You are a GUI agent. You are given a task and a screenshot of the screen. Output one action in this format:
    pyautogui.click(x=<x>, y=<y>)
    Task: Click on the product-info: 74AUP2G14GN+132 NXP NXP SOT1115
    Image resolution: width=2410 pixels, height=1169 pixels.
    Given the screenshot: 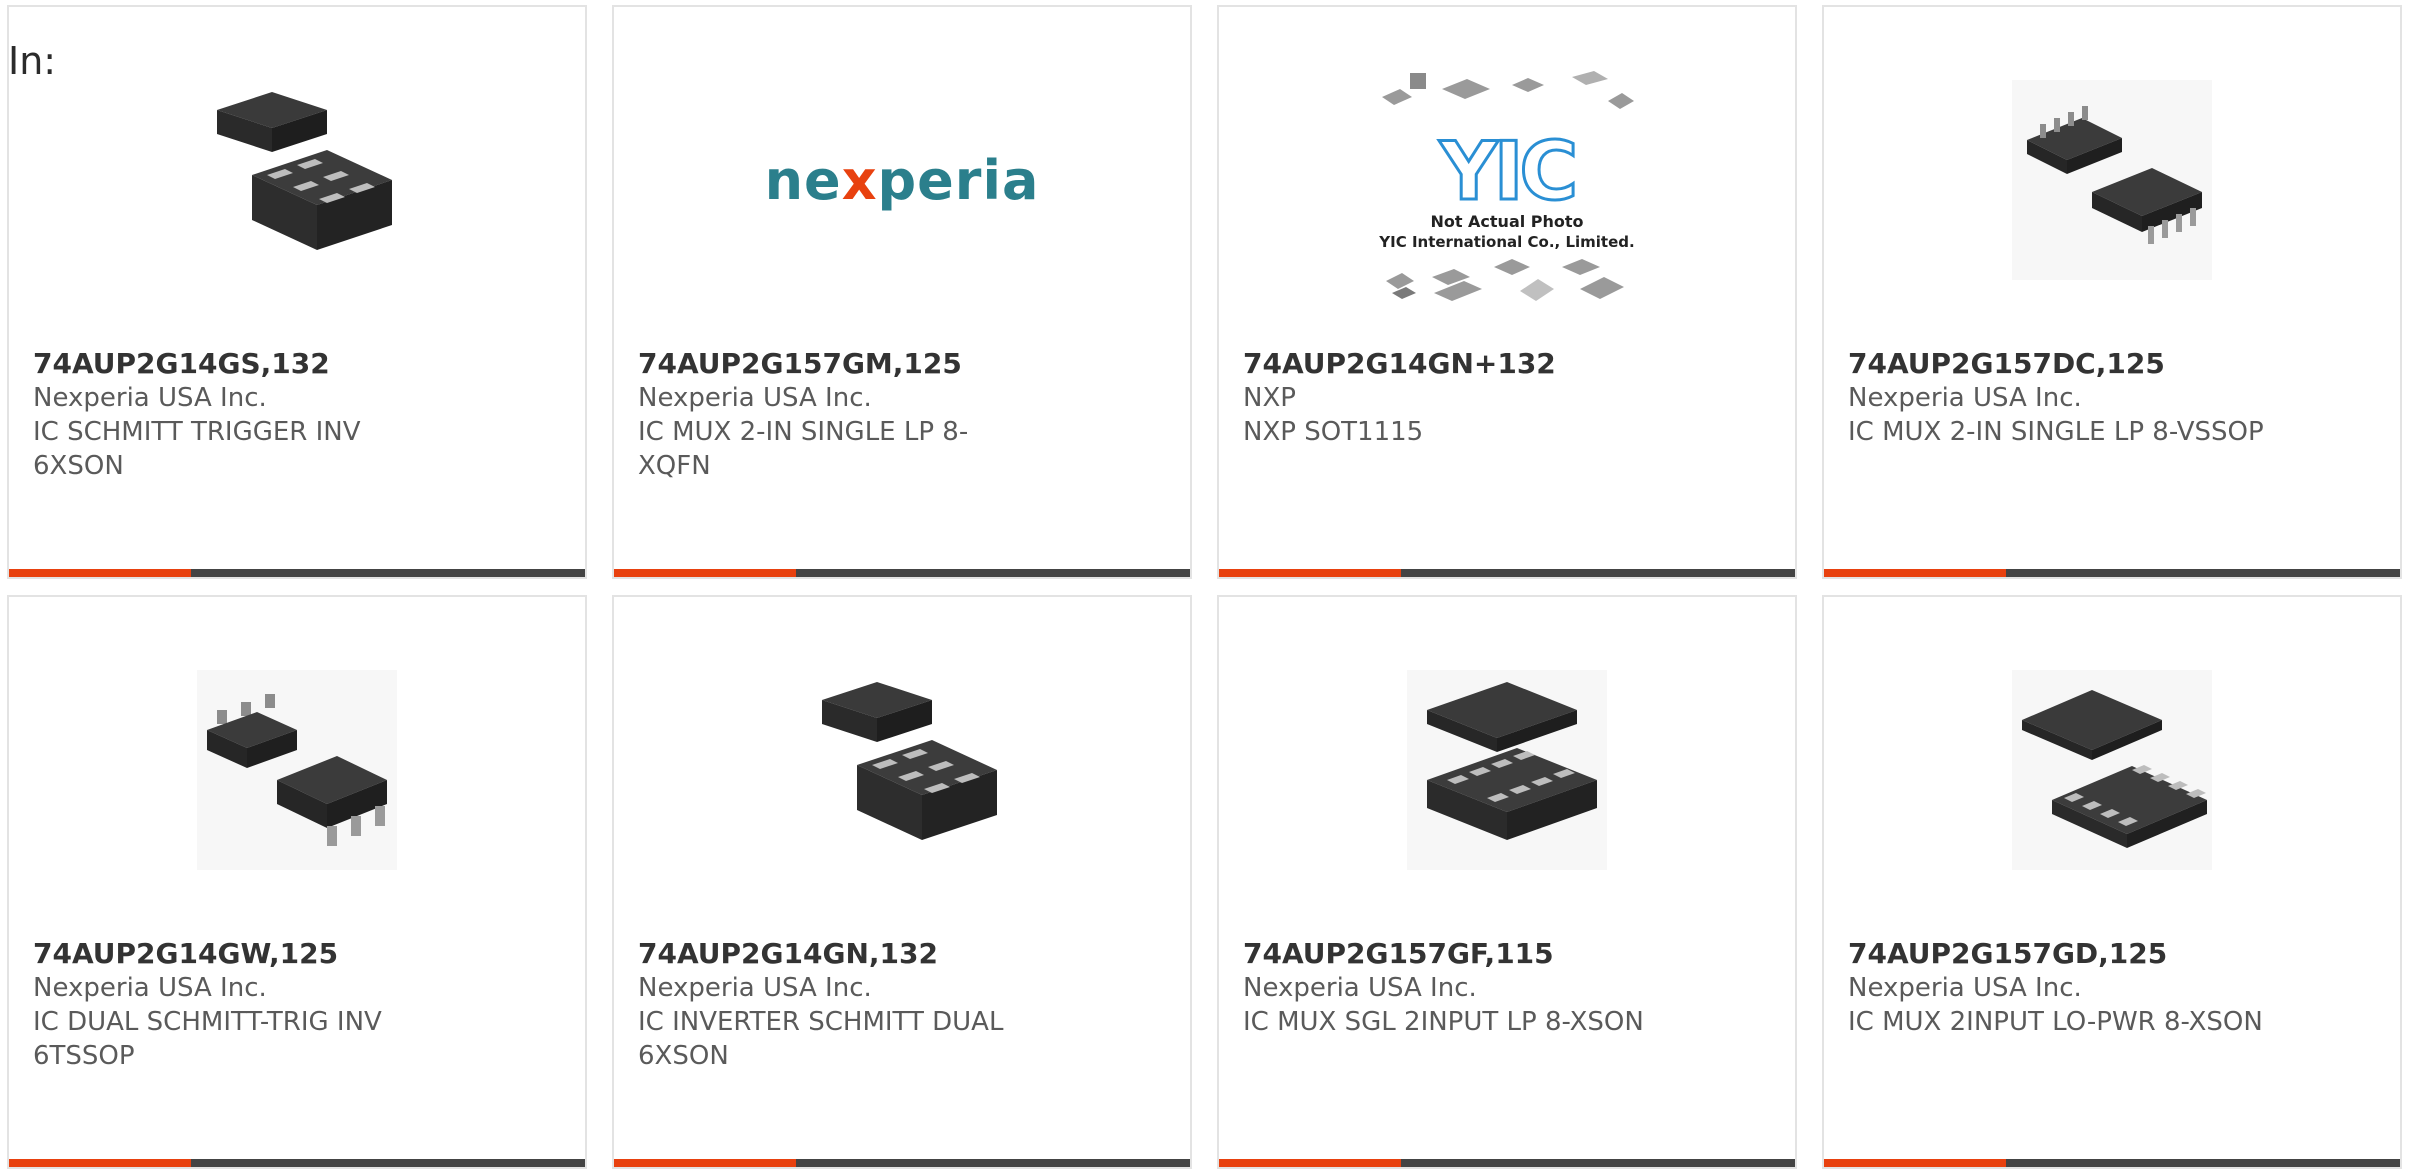 What is the action you would take?
    pyautogui.click(x=1507, y=398)
    